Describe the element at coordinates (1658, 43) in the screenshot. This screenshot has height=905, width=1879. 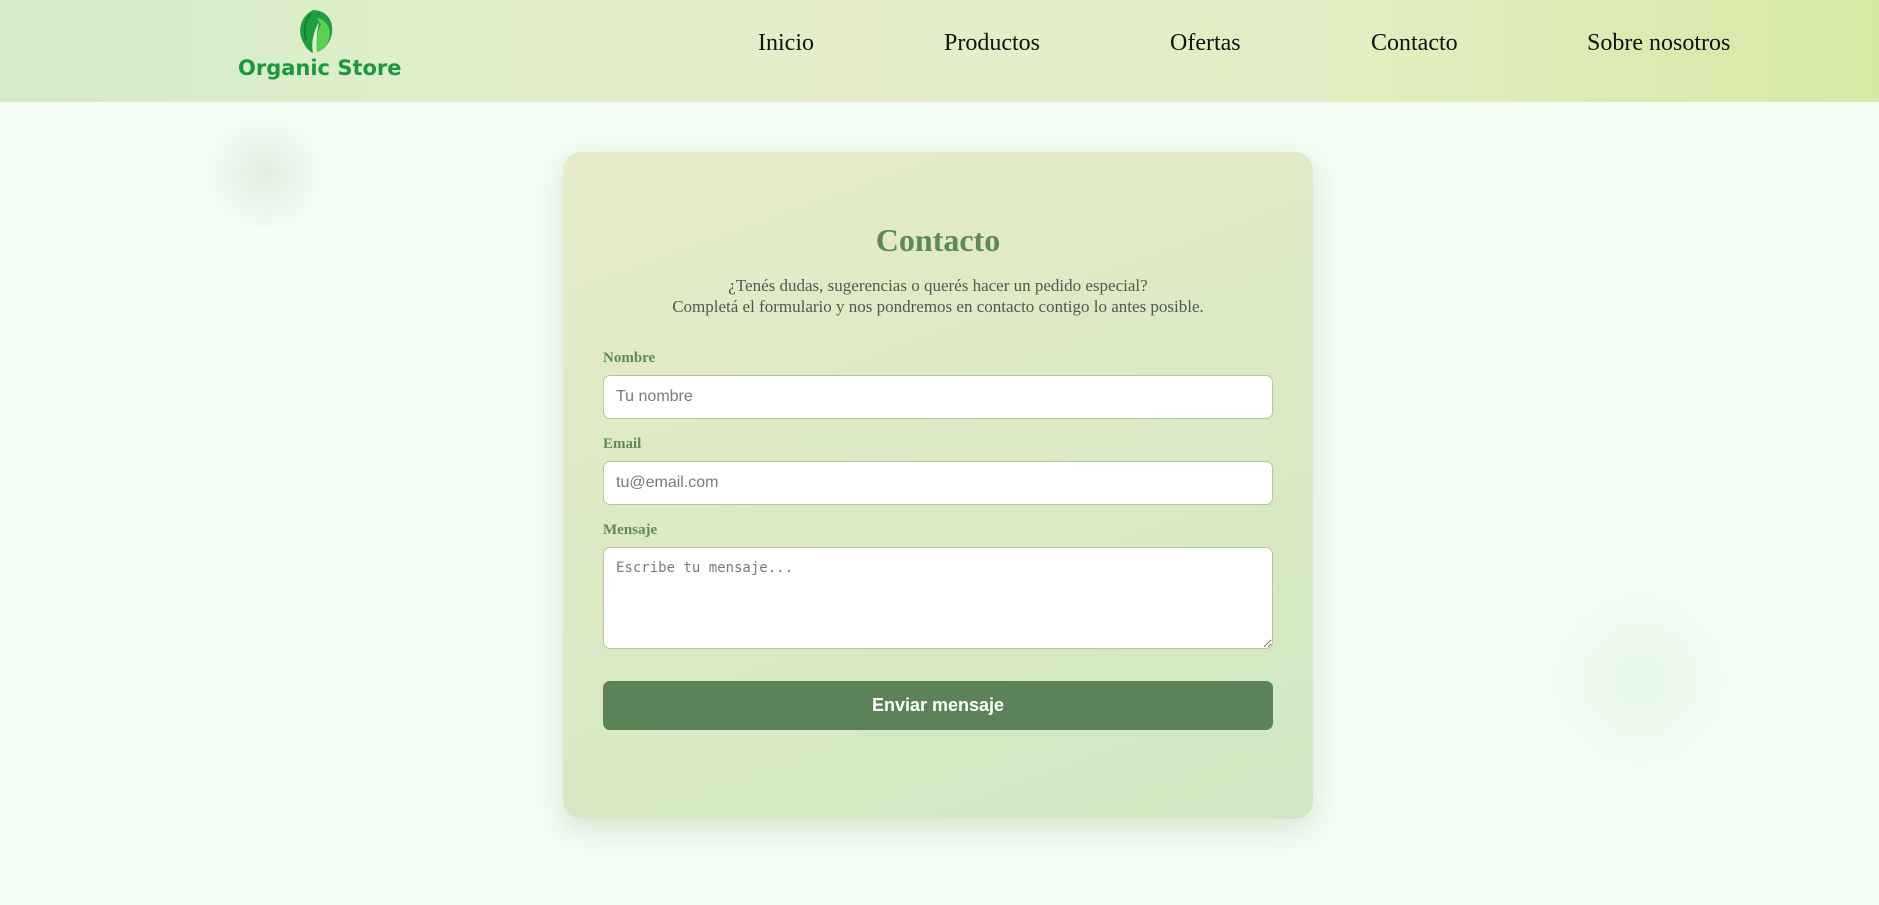
I see `nav-link-sobre-nosotros: Sobre nosotros` at that location.